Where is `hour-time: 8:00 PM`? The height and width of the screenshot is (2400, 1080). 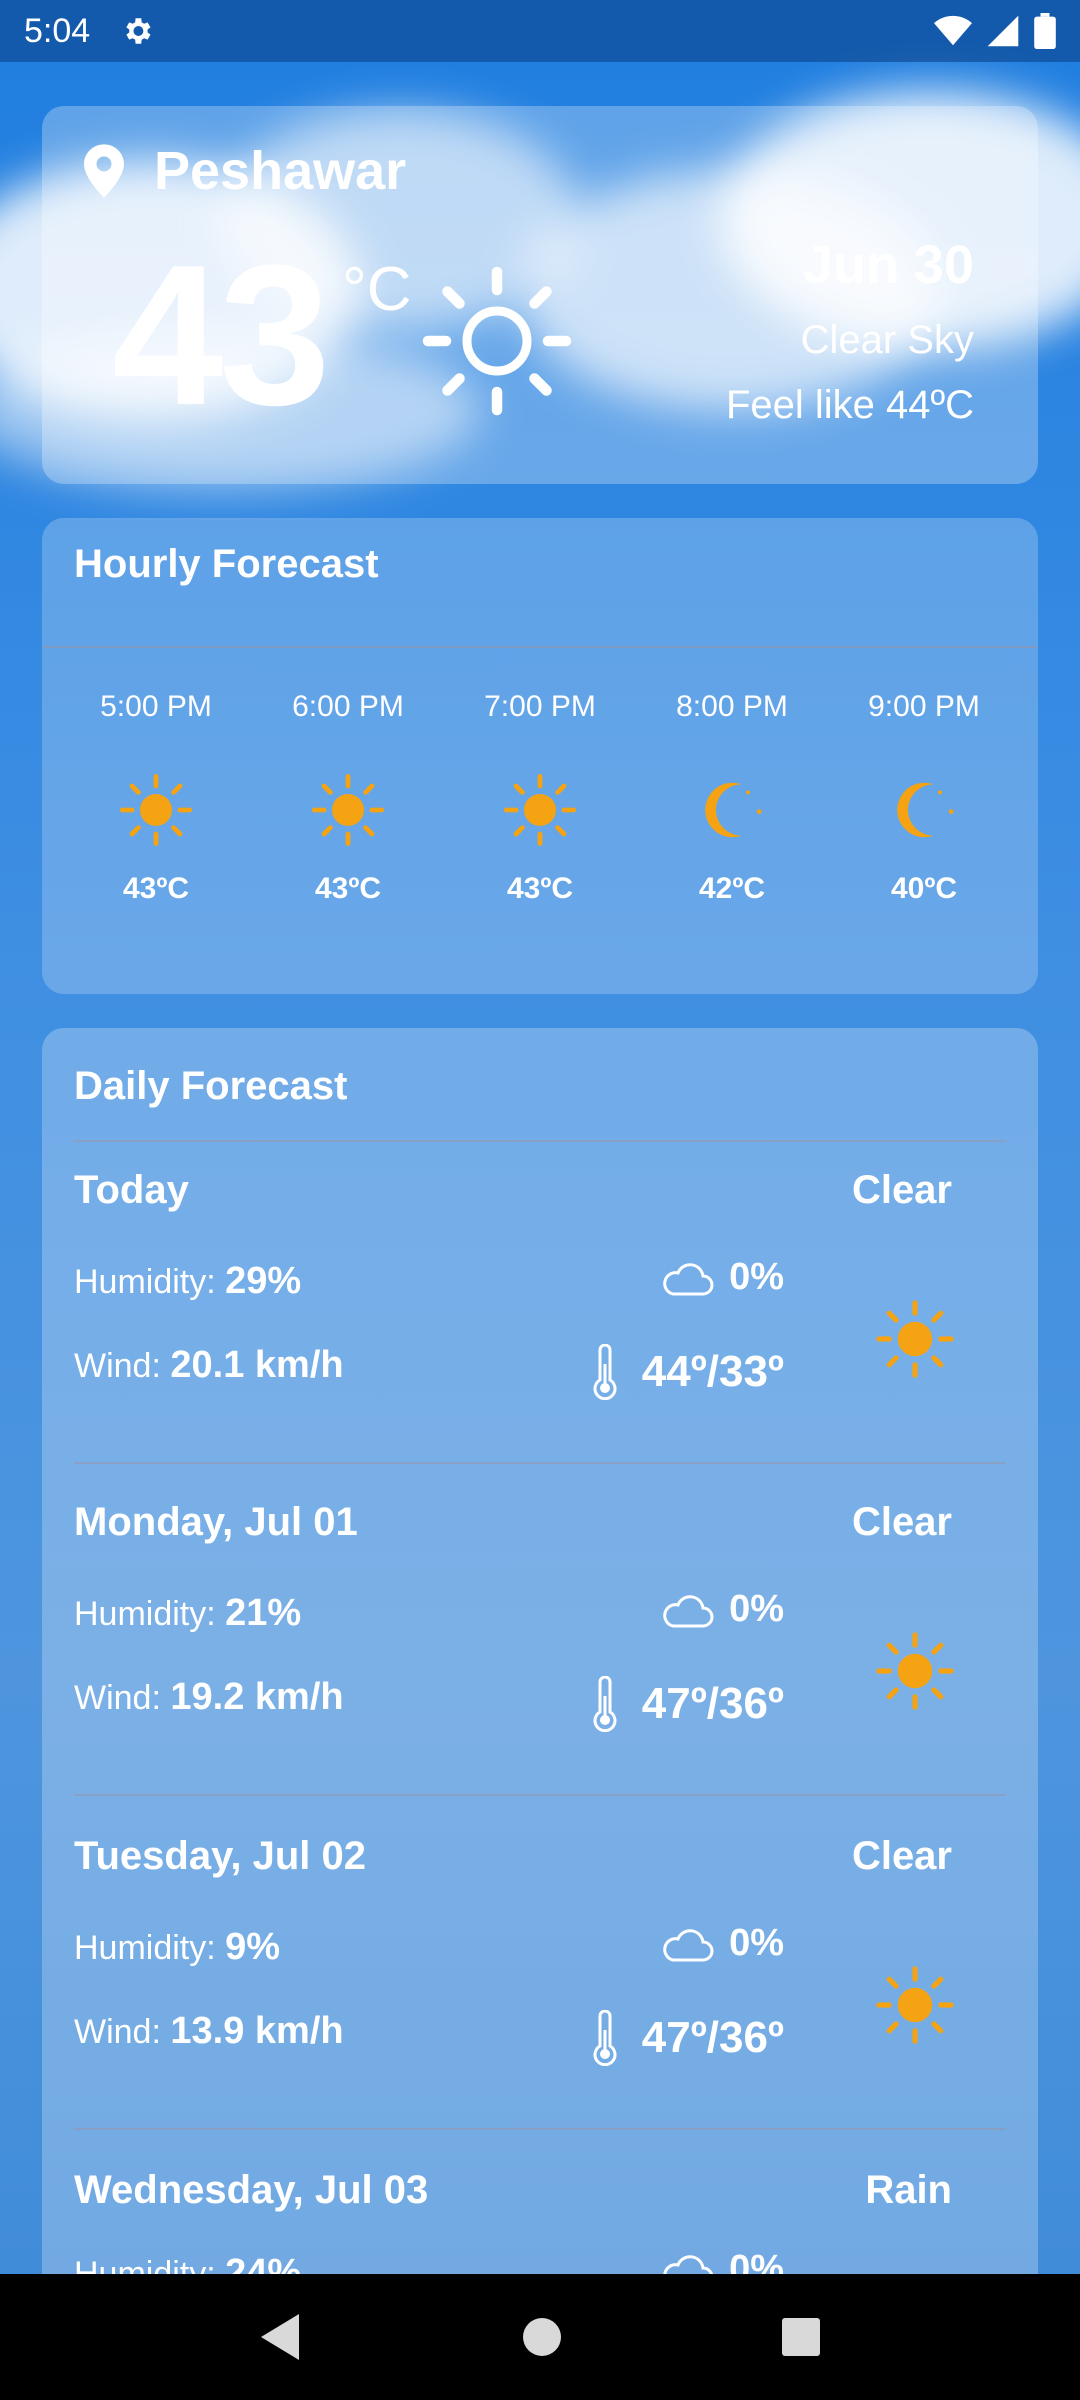 hour-time: 8:00 PM is located at coordinates (732, 706).